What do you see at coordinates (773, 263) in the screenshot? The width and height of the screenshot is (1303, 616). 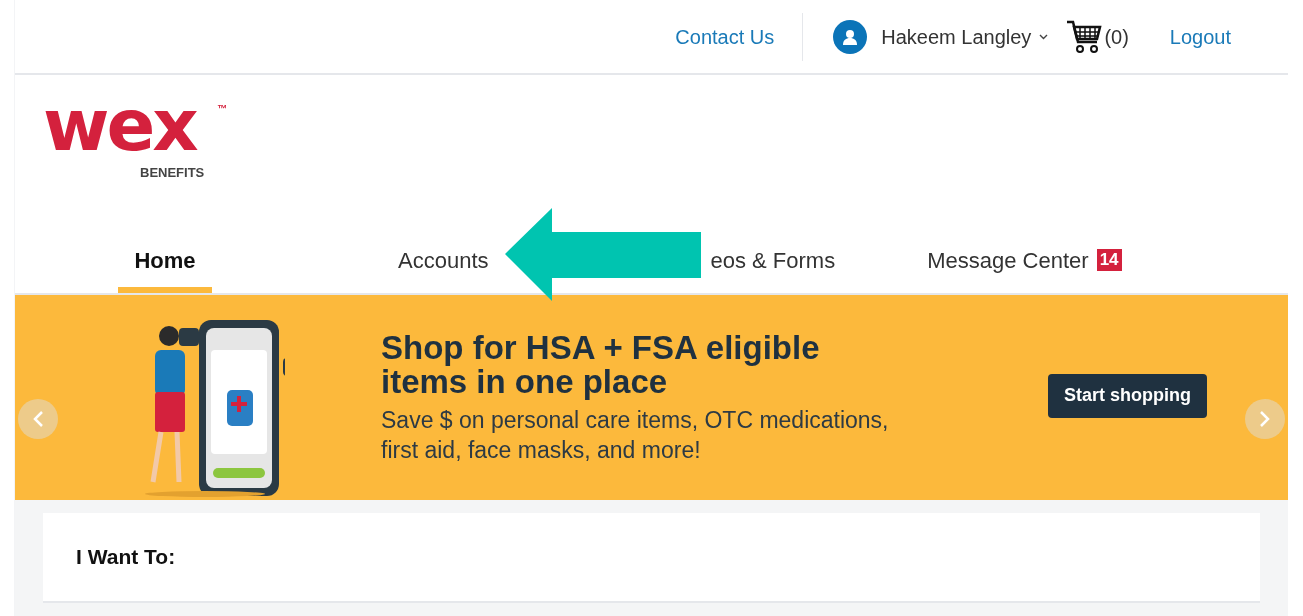 I see `nav-tab: eos & Forms` at bounding box center [773, 263].